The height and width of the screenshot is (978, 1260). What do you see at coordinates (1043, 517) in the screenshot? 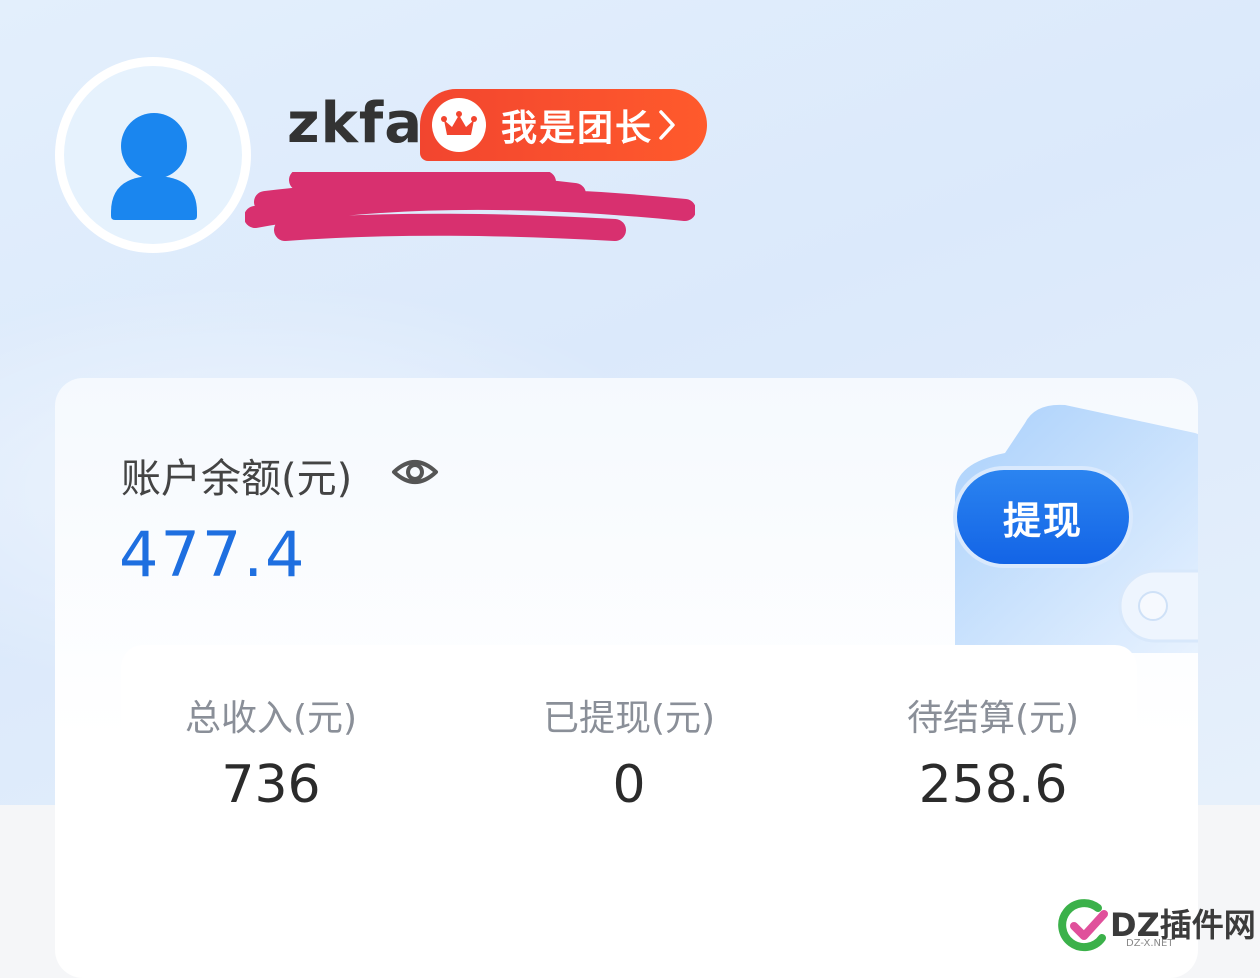
I see `withdraw-button: 提现` at bounding box center [1043, 517].